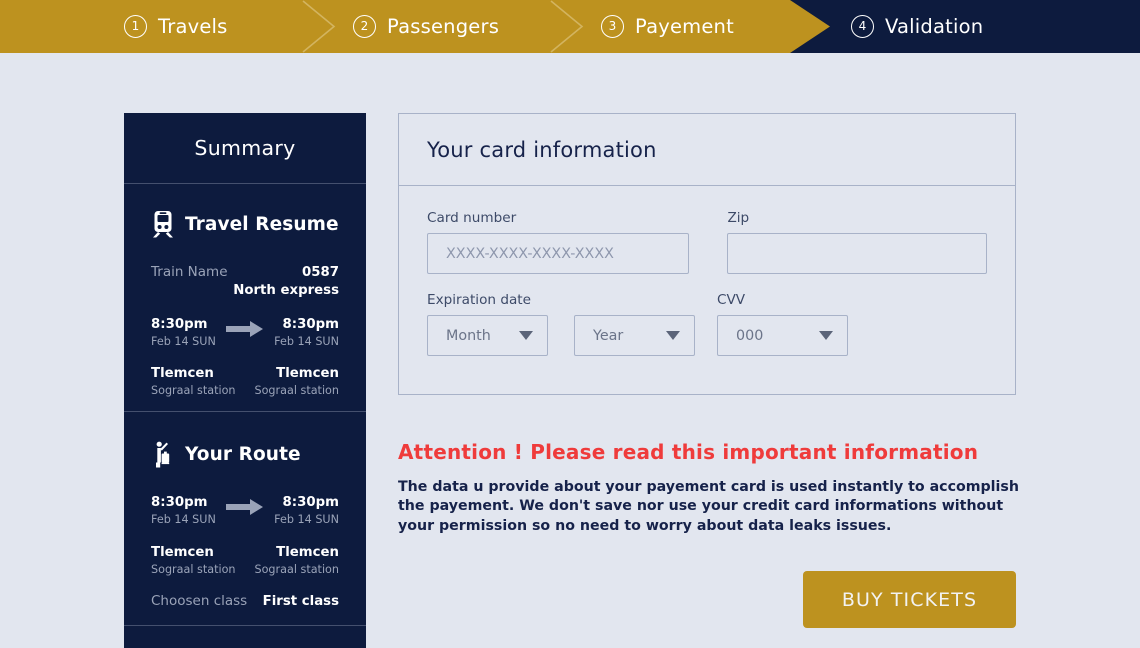 This screenshot has height=648, width=1140. Describe the element at coordinates (306, 519) in the screenshot. I see `route-arrive-date: Feb 14 SUN` at that location.